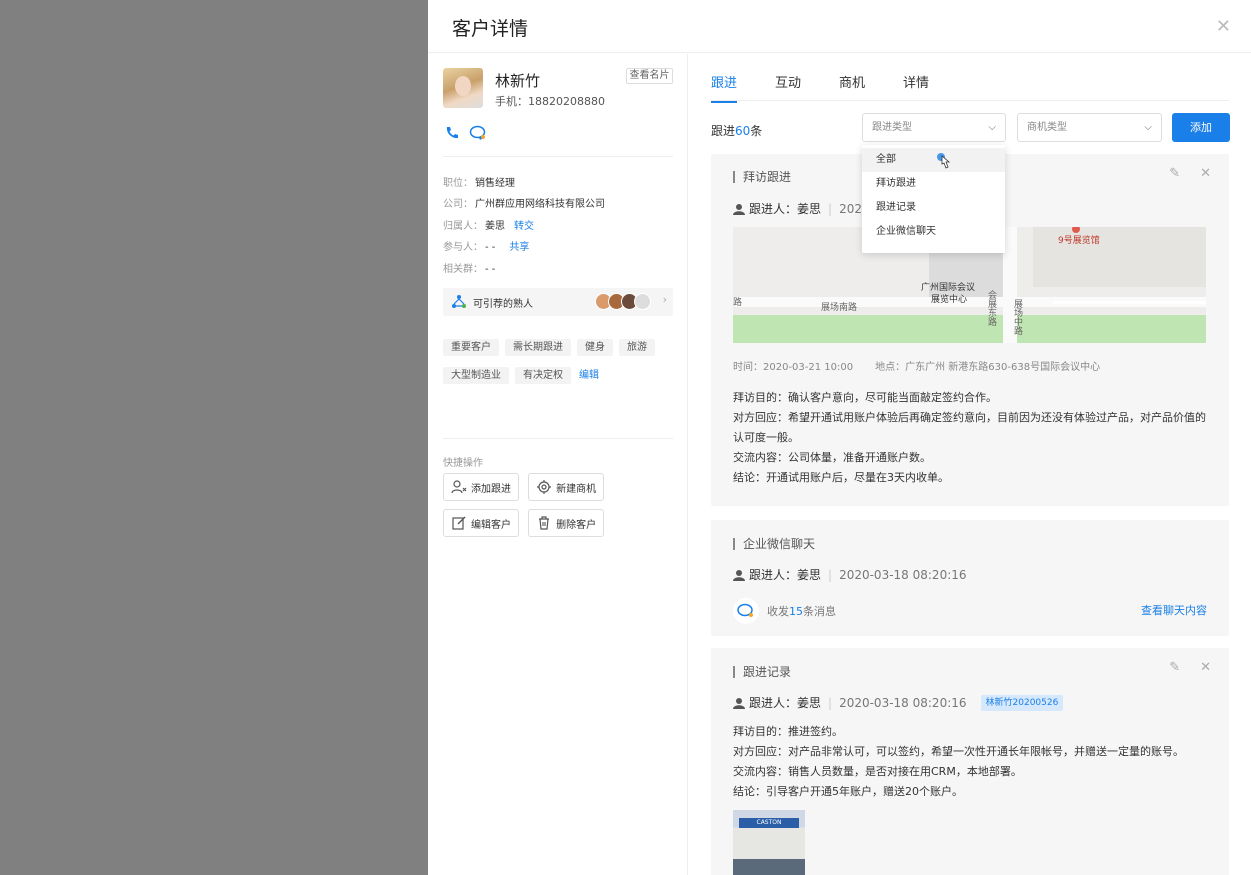 The height and width of the screenshot is (875, 1251). What do you see at coordinates (1017, 317) in the screenshot?
I see `map-label: 展场中路` at bounding box center [1017, 317].